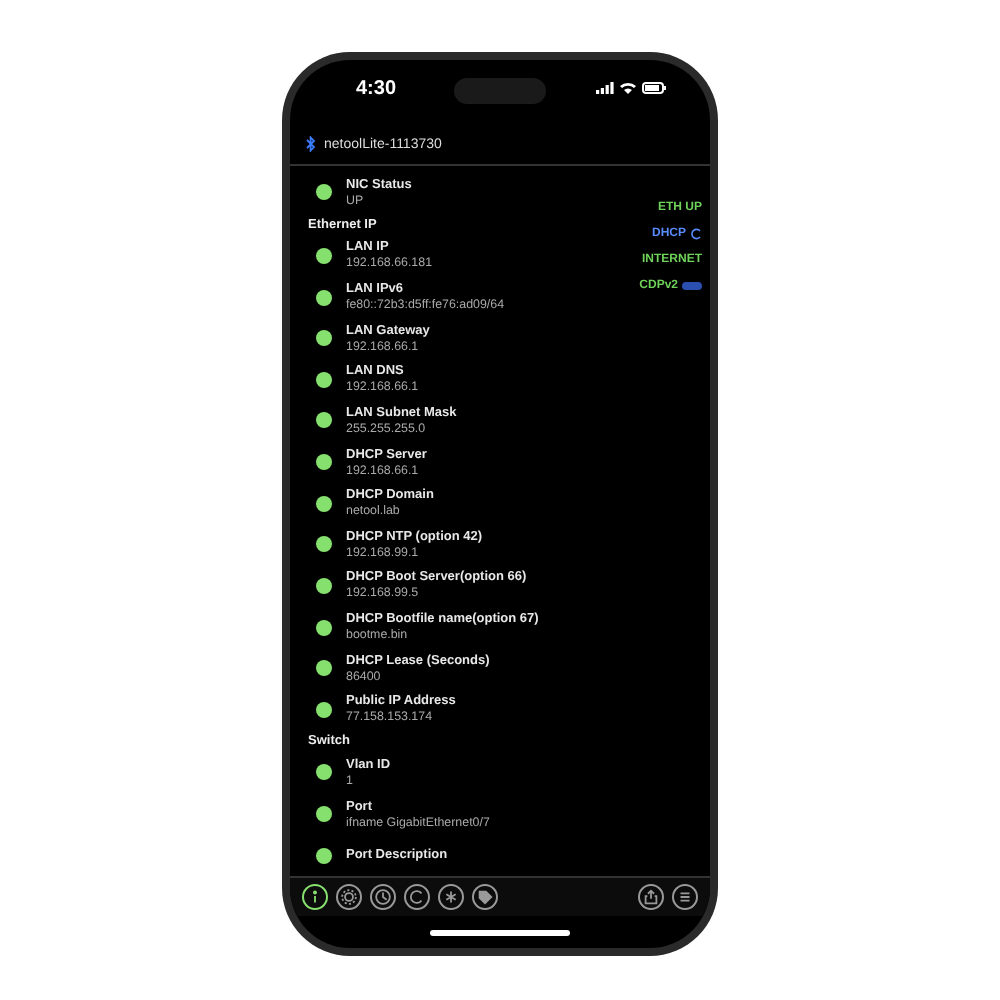 The image size is (1000, 1000). What do you see at coordinates (500, 933) in the screenshot?
I see `home-indicator` at bounding box center [500, 933].